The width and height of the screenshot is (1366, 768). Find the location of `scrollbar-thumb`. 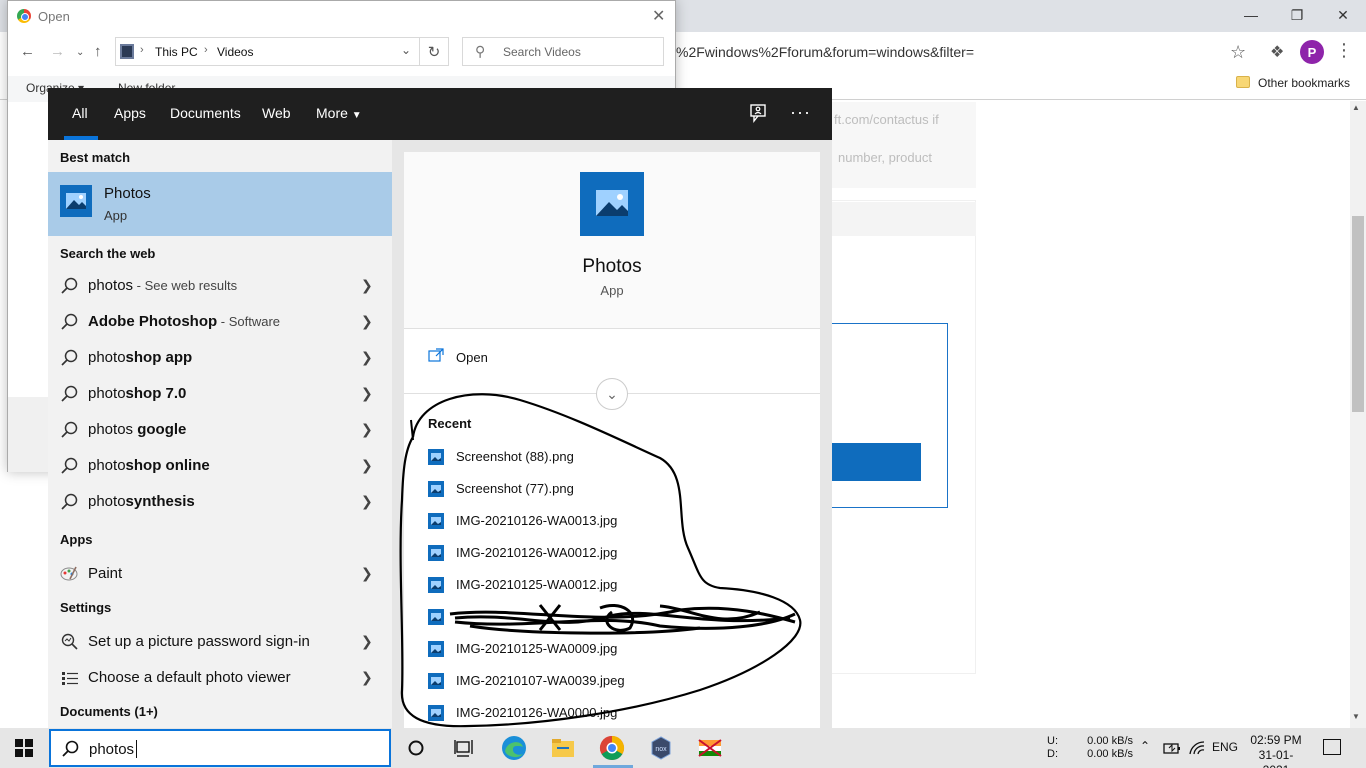

scrollbar-thumb is located at coordinates (1358, 314).